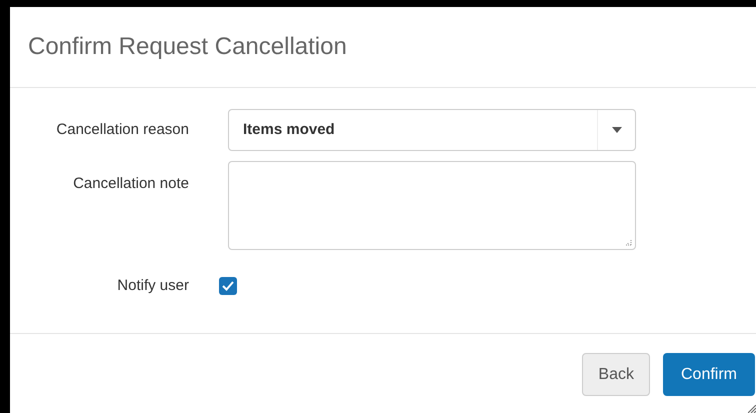 Image resolution: width=756 pixels, height=413 pixels. Describe the element at coordinates (187, 47) in the screenshot. I see `dialog-title: Confirm Request Cancellation` at that location.